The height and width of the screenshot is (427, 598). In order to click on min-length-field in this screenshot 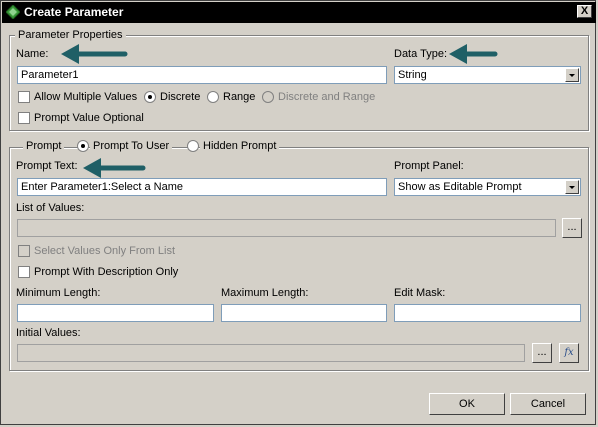, I will do `click(115, 313)`.